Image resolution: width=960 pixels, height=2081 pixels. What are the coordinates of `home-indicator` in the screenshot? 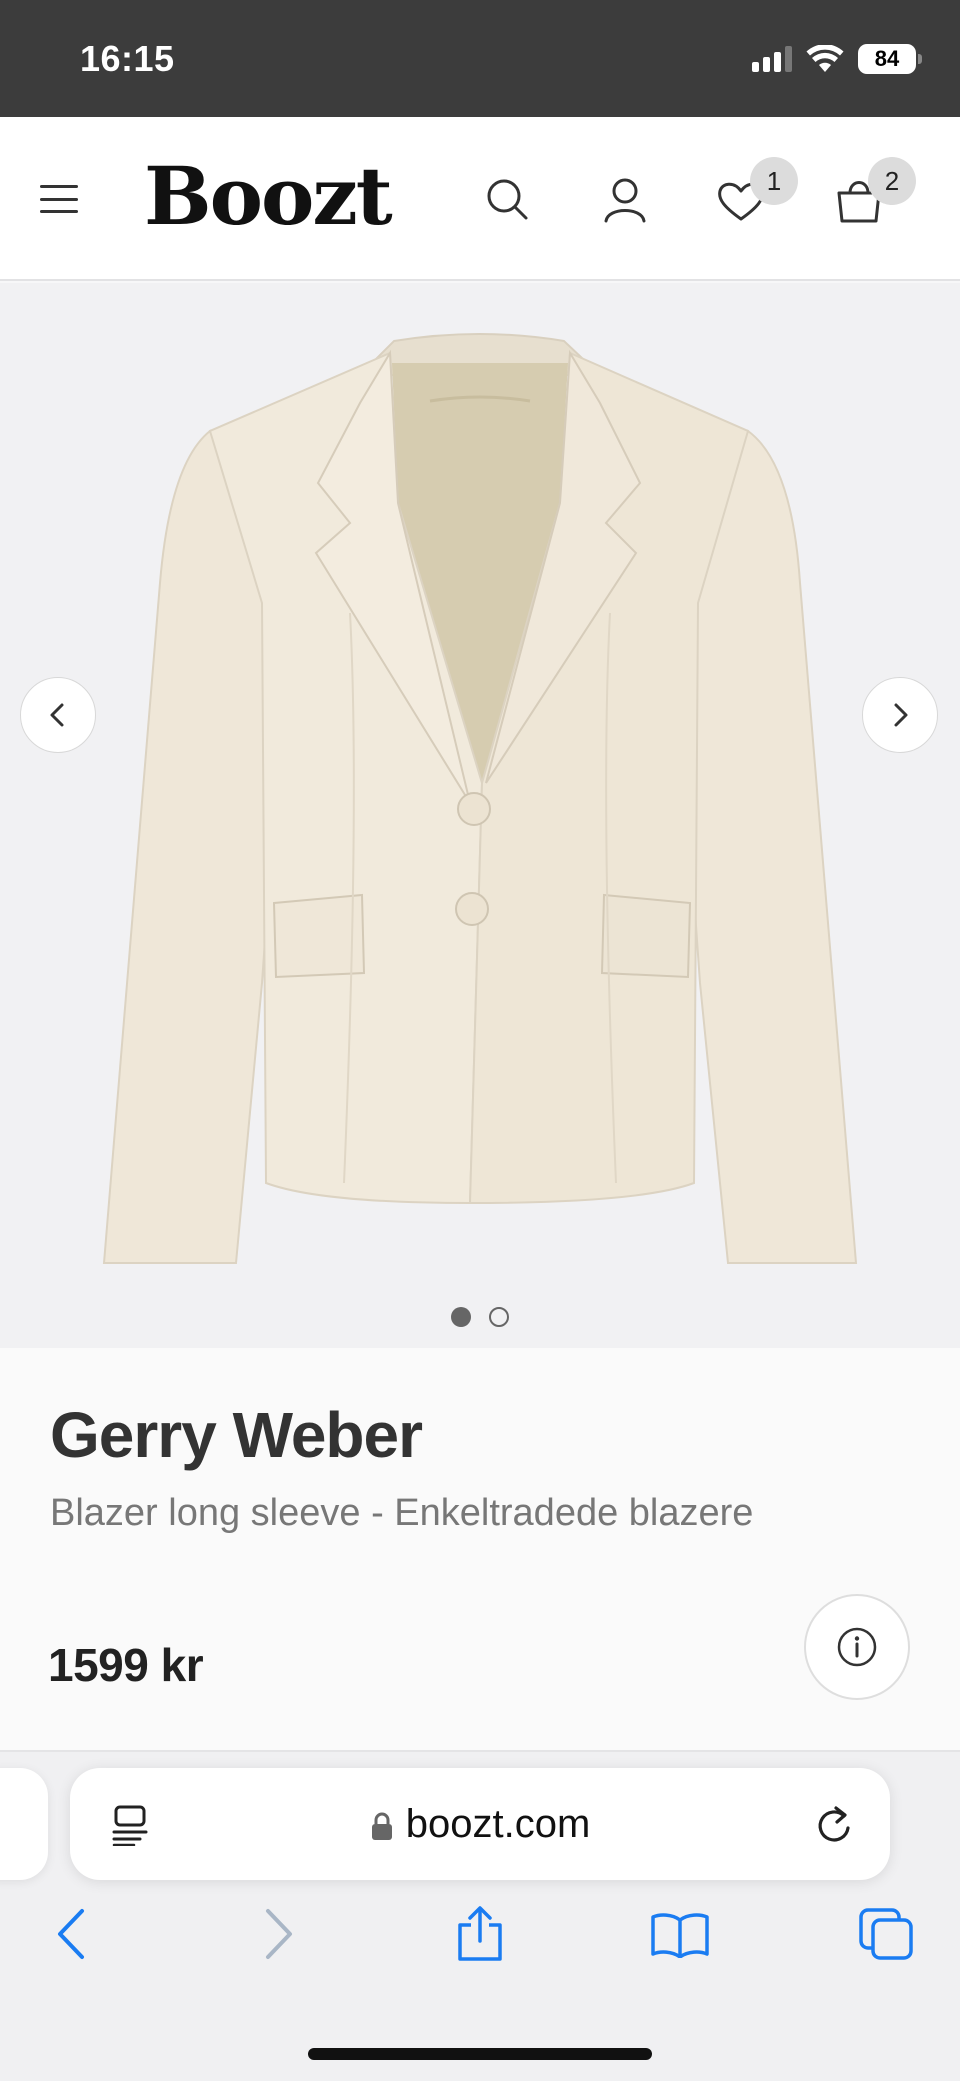 It's located at (480, 2054).